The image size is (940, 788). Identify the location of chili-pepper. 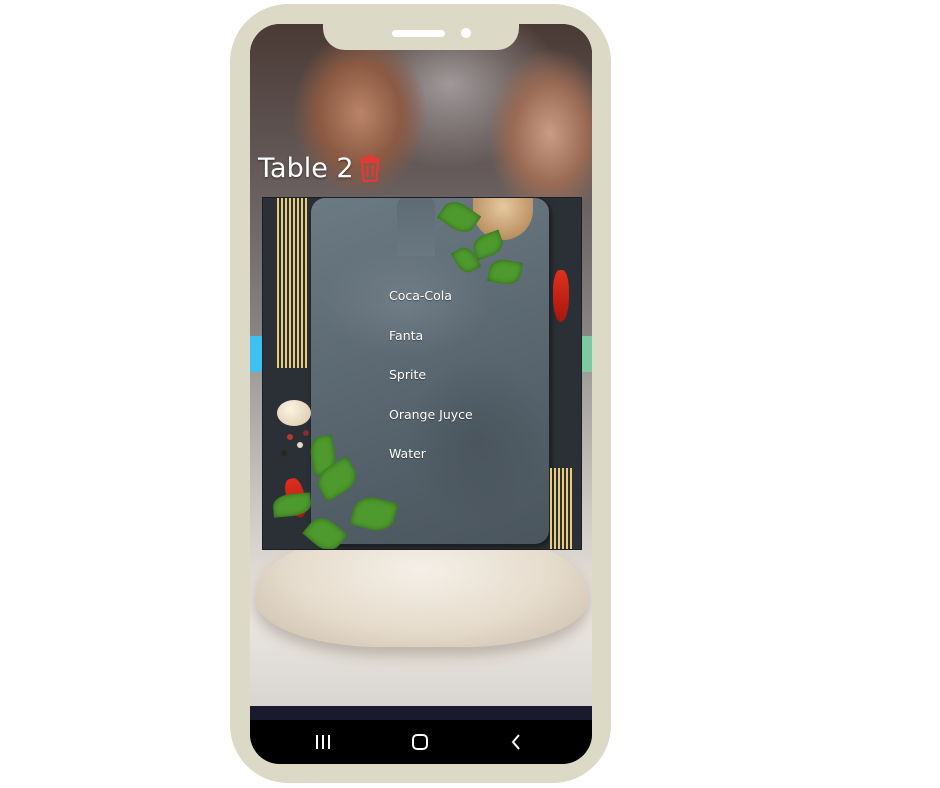
(561, 296).